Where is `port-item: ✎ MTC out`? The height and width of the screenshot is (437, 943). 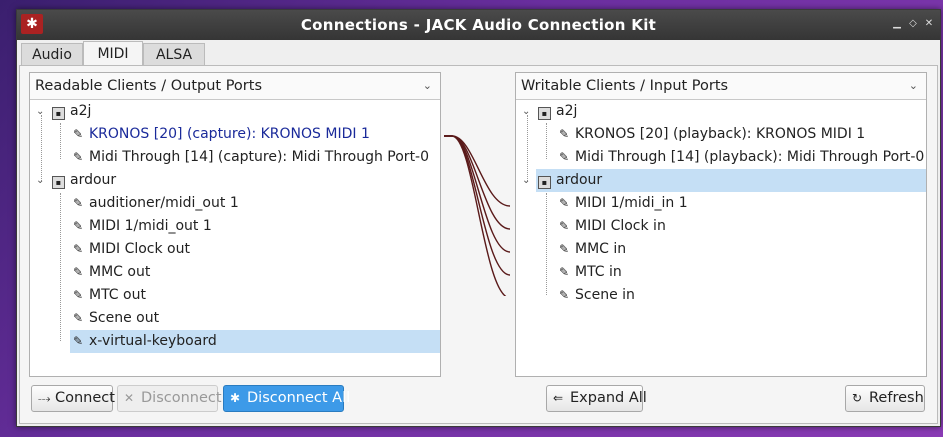
port-item: ✎ MTC out is located at coordinates (108, 295).